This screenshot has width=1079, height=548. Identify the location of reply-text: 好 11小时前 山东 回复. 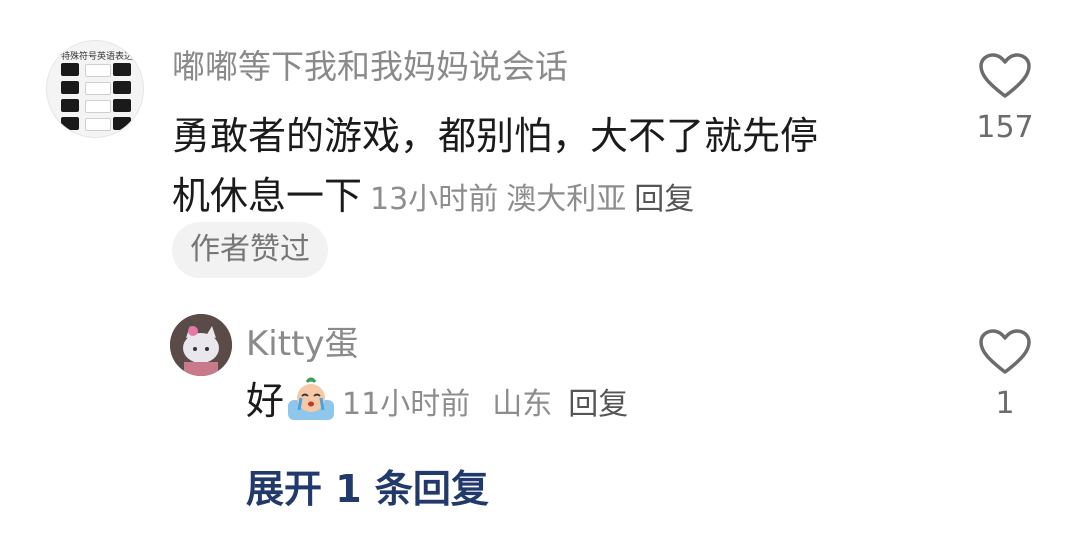
(437, 403).